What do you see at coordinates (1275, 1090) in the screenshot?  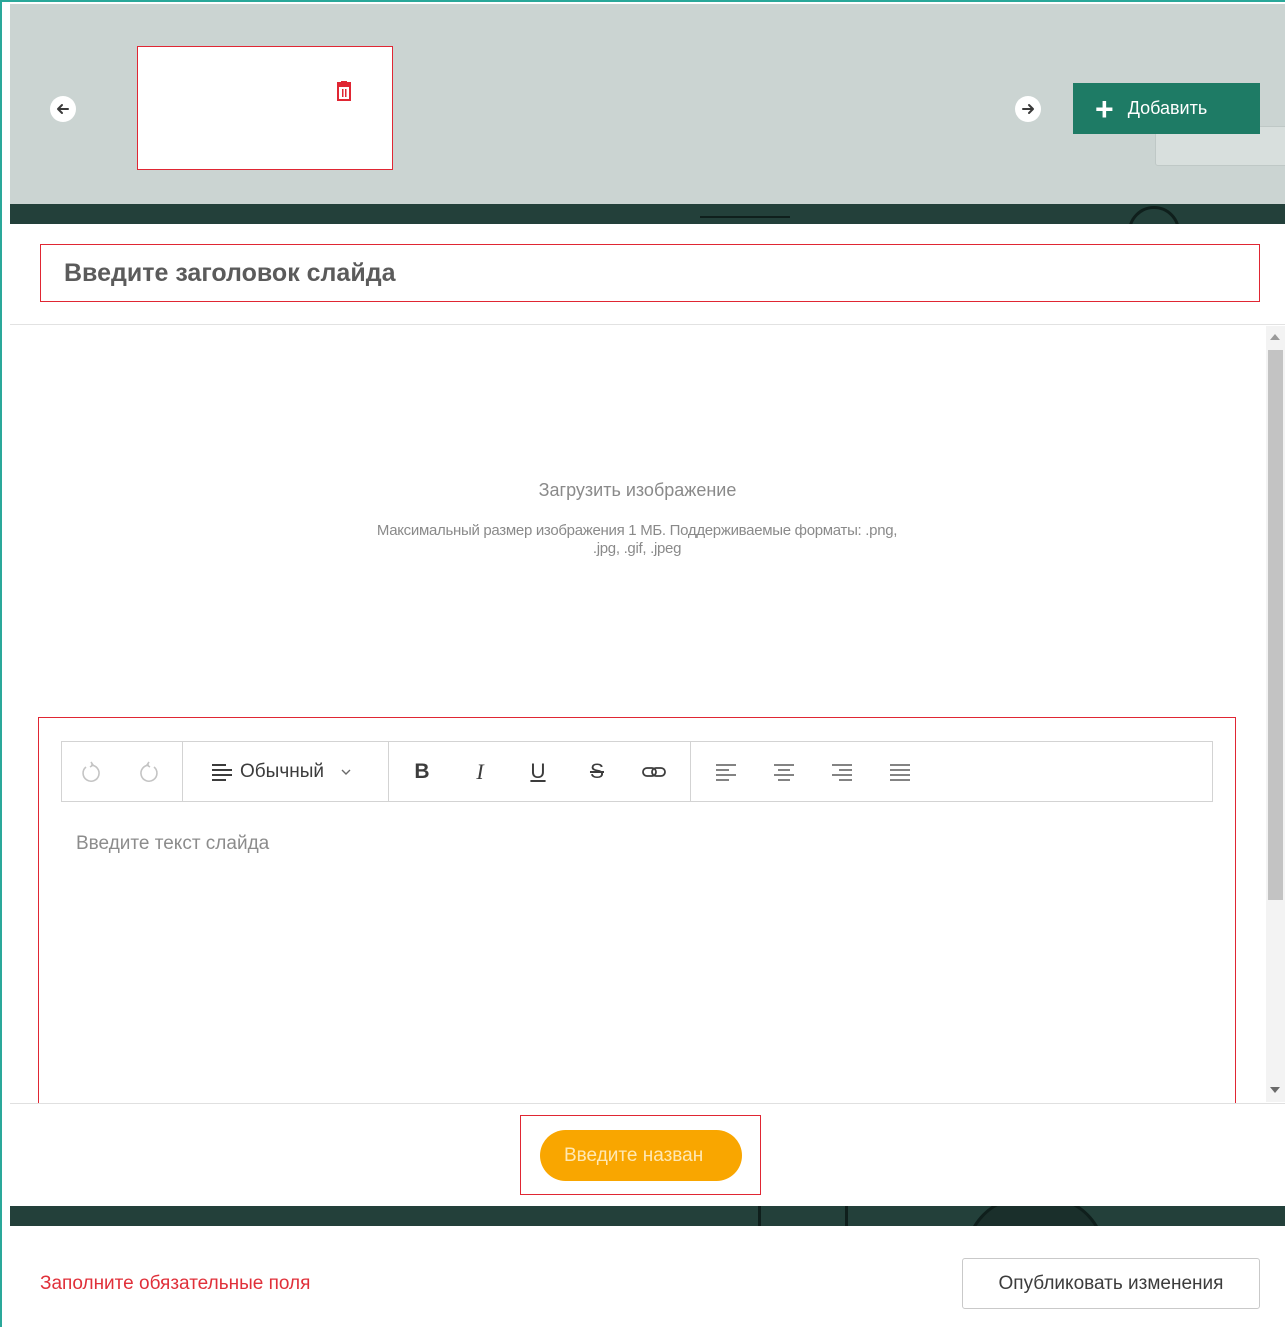 I see `scroll-down-icon` at bounding box center [1275, 1090].